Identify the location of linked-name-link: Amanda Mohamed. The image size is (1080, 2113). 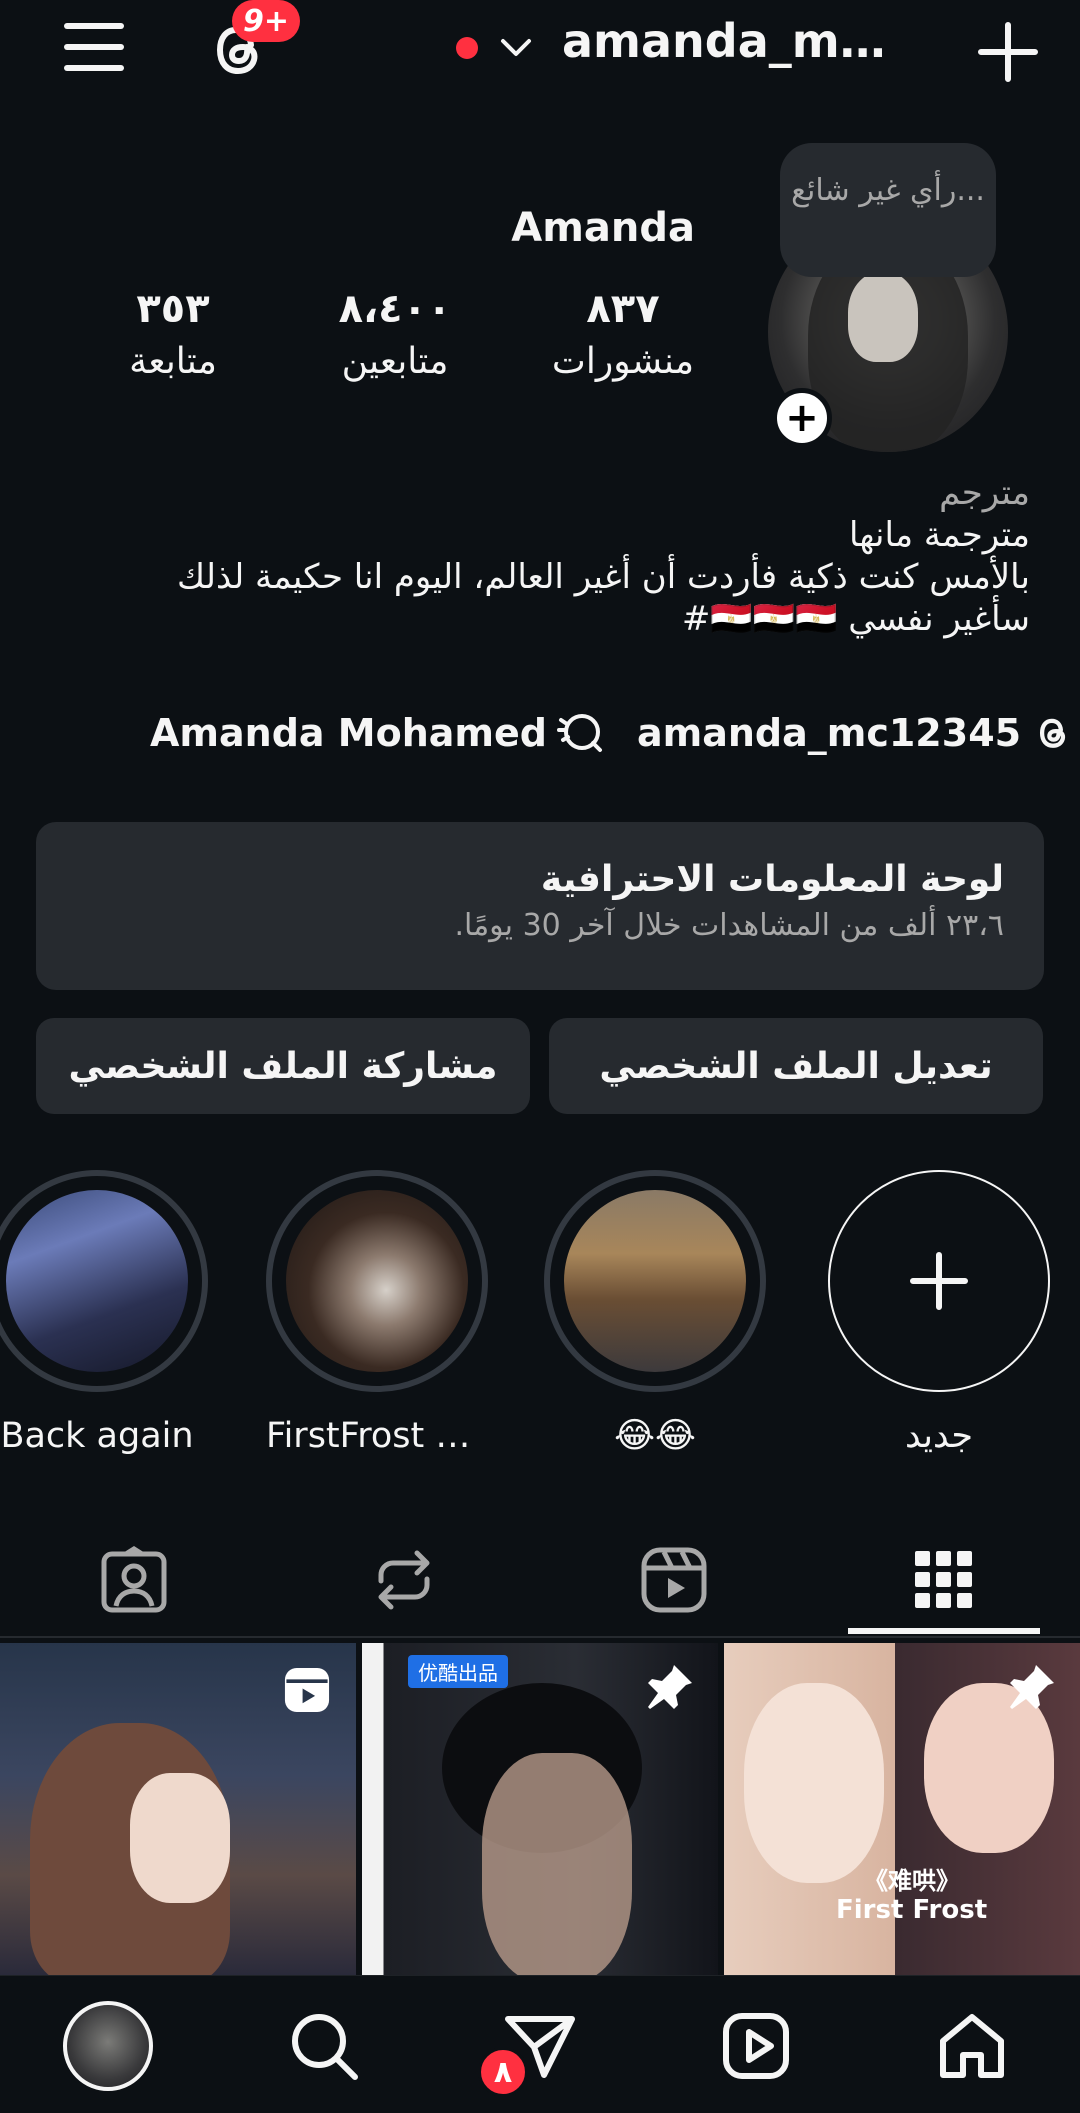
(348, 733).